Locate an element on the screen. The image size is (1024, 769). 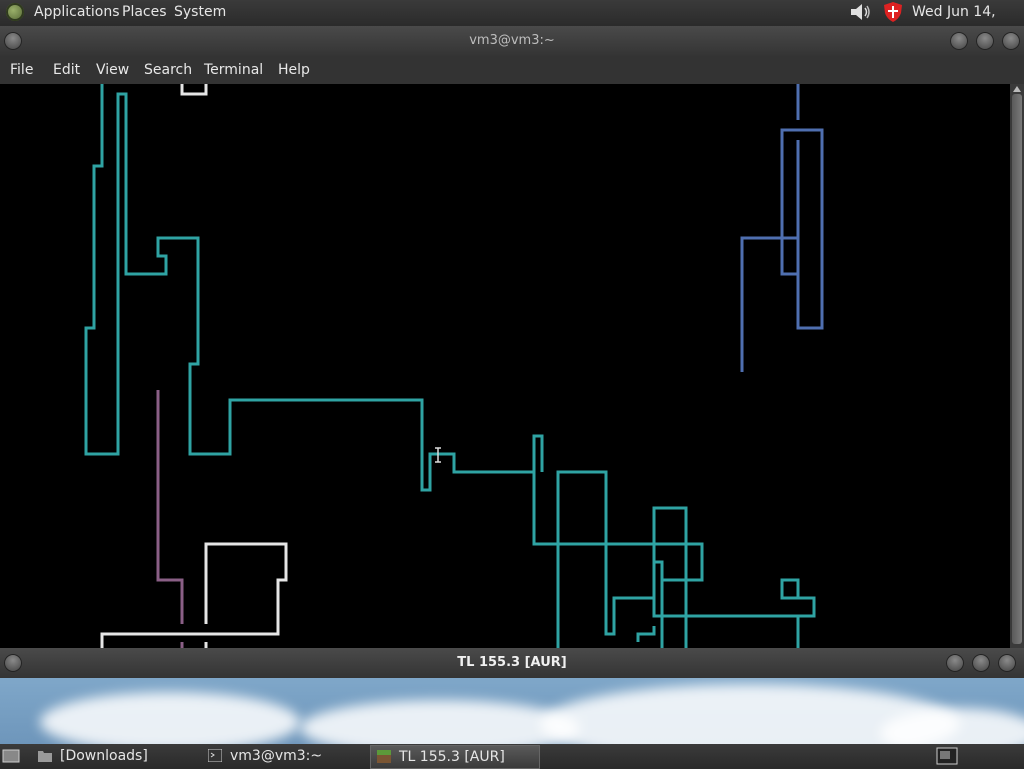
game-window-title: TL 155.3 [AUR] is located at coordinates (512, 662).